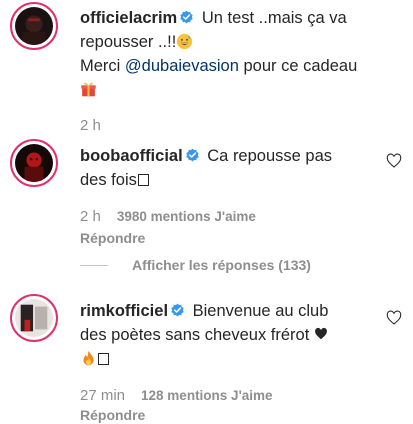 Image resolution: width=413 pixels, height=424 pixels. I want to click on comment-likes: 3980 mentions J'aime, so click(186, 216).